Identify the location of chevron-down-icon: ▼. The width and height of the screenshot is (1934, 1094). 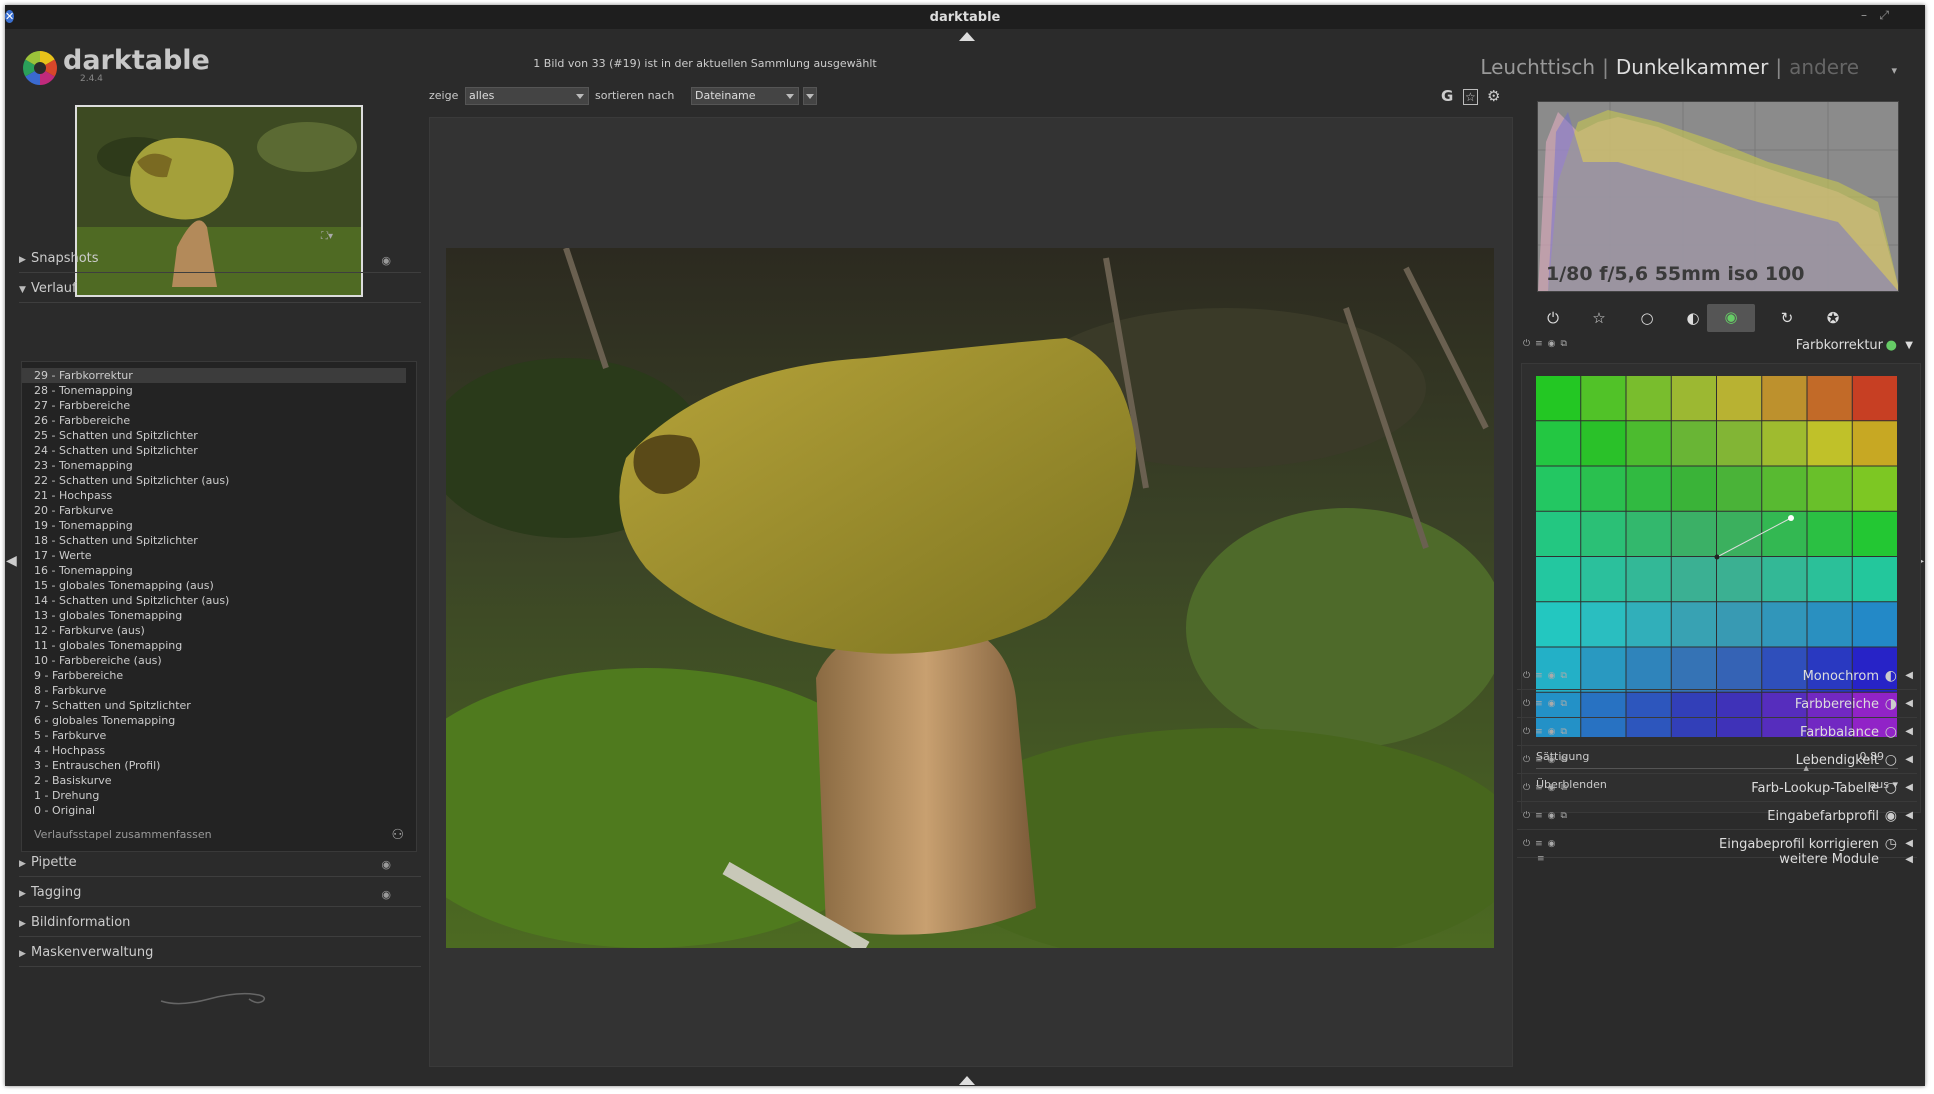
(1909, 345).